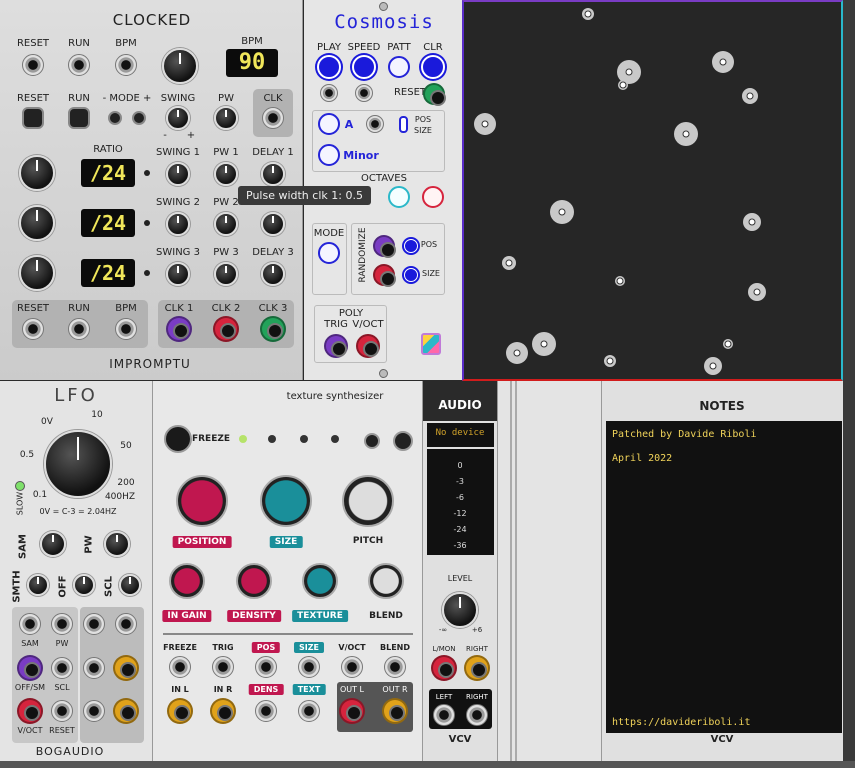 The height and width of the screenshot is (768, 855). What do you see at coordinates (309, 711) in the screenshot?
I see `text-jack` at bounding box center [309, 711].